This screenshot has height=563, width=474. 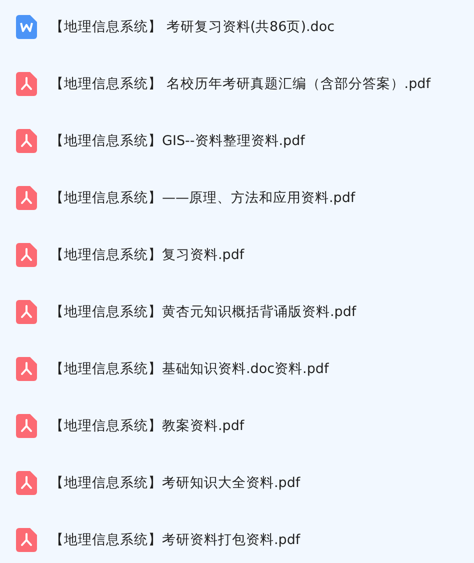 I want to click on file-link: 【地理信息系统】黄杏元知识概括背诵版资料.pdf, so click(x=203, y=312).